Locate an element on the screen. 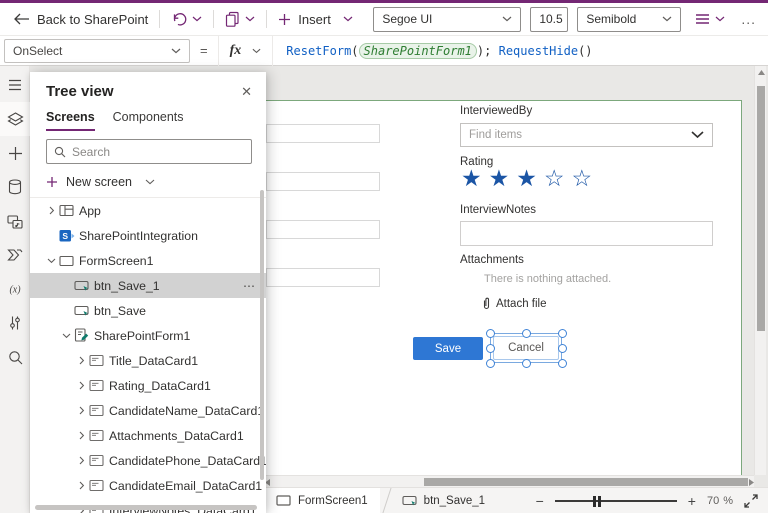 Image resolution: width=768 pixels, height=513 pixels. rail-media-icon is located at coordinates (15, 221).